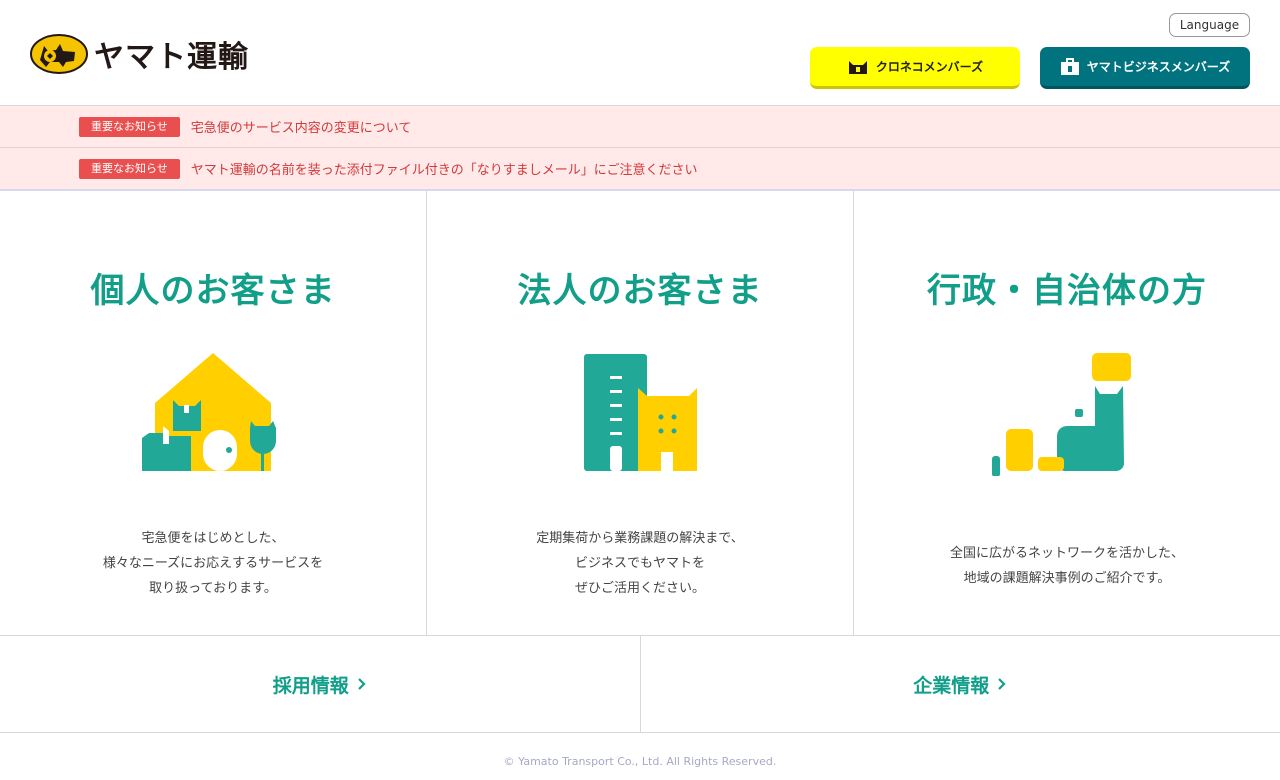 This screenshot has width=1280, height=780. I want to click on bottom-links: 採用情報 企業情報, so click(640, 684).